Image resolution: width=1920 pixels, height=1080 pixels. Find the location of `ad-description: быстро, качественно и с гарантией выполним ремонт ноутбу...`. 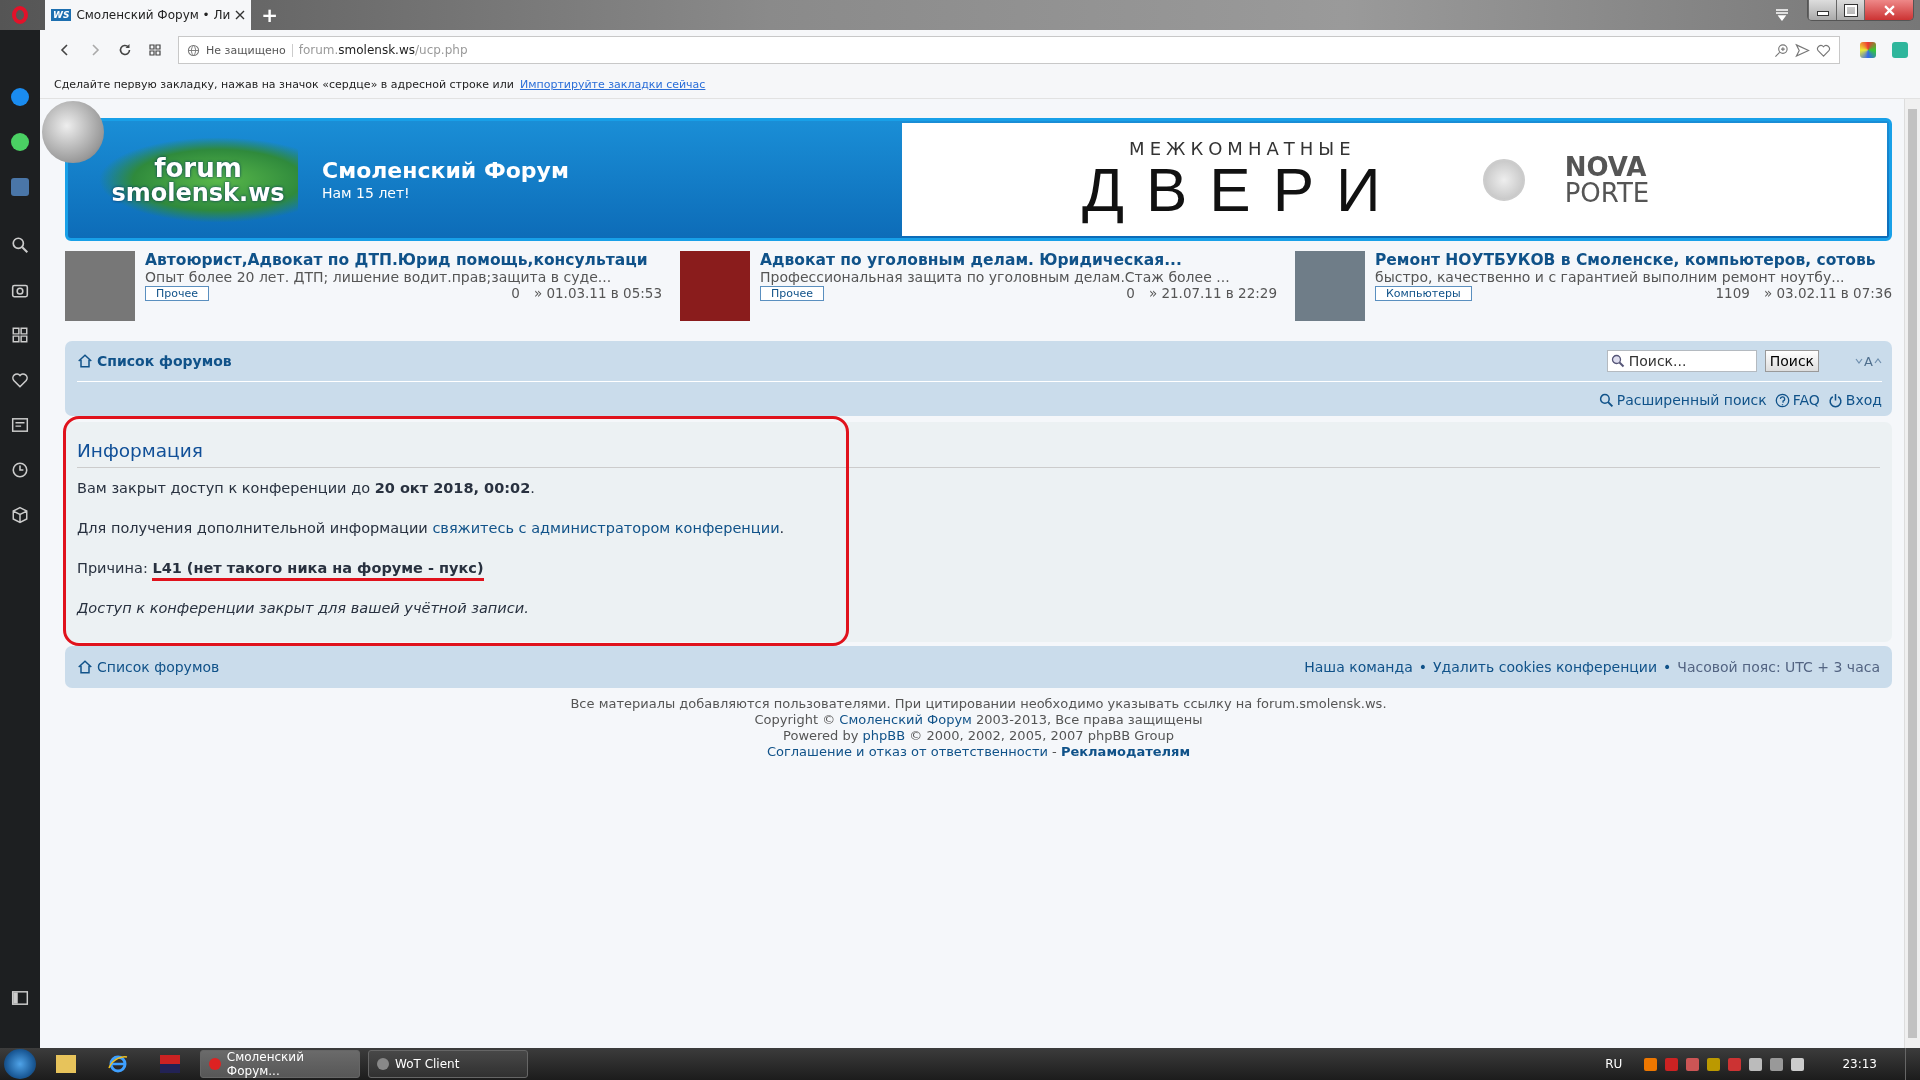

ad-description: быстро, качественно и с гарантией выполним ремонт ноутбу... is located at coordinates (1610, 277).